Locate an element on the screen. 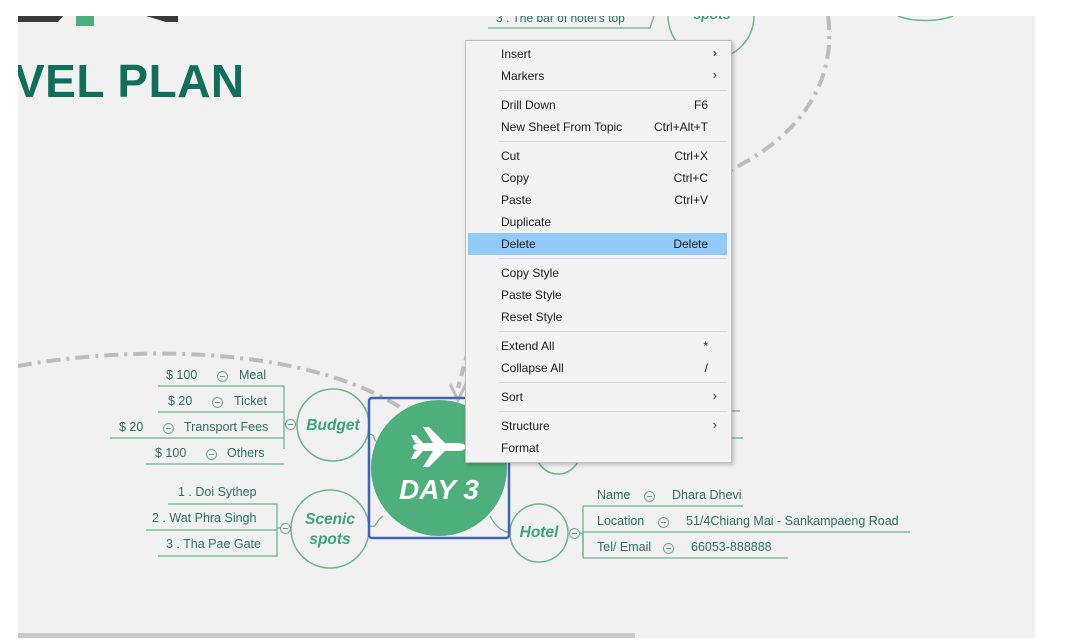  budget-transport-name: Transport Fees is located at coordinates (226, 427).